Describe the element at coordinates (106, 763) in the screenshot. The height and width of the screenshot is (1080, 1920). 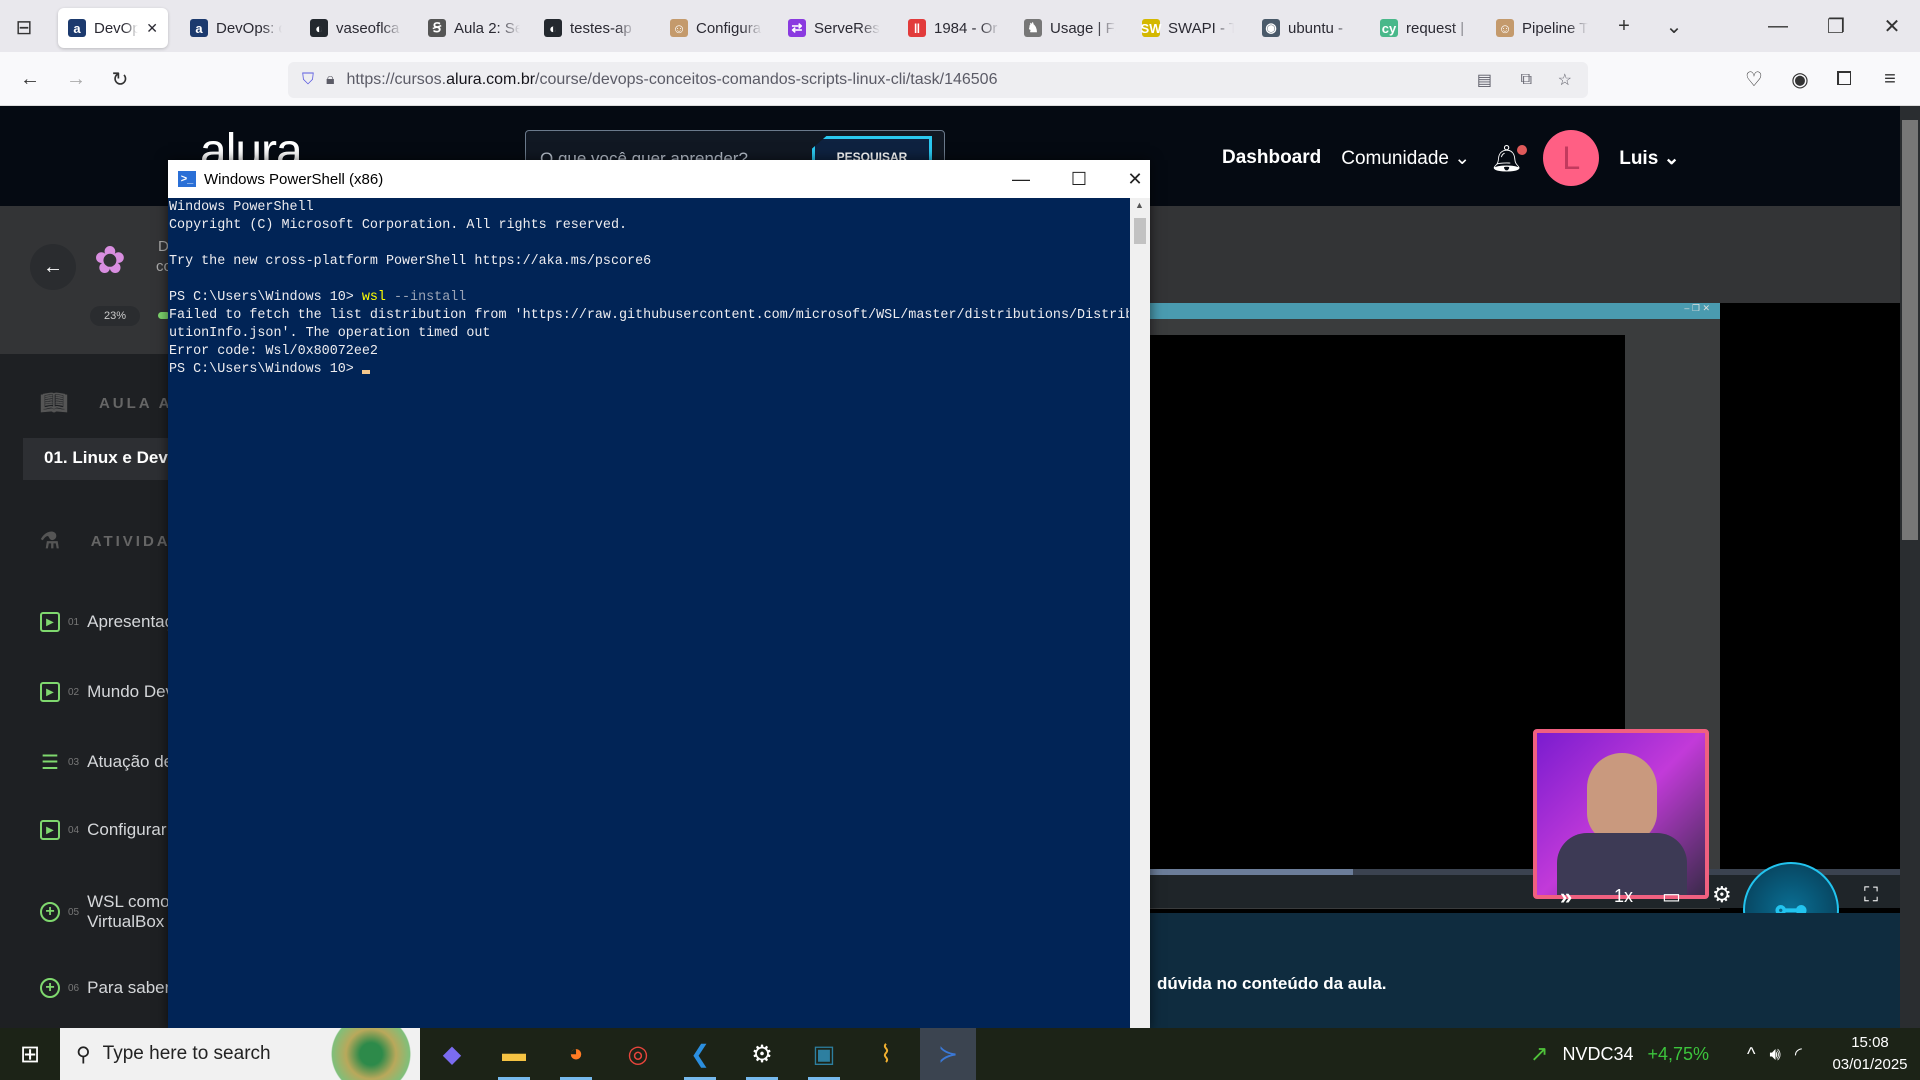
I see `activity-item: ☰ 03 Atuação de` at that location.